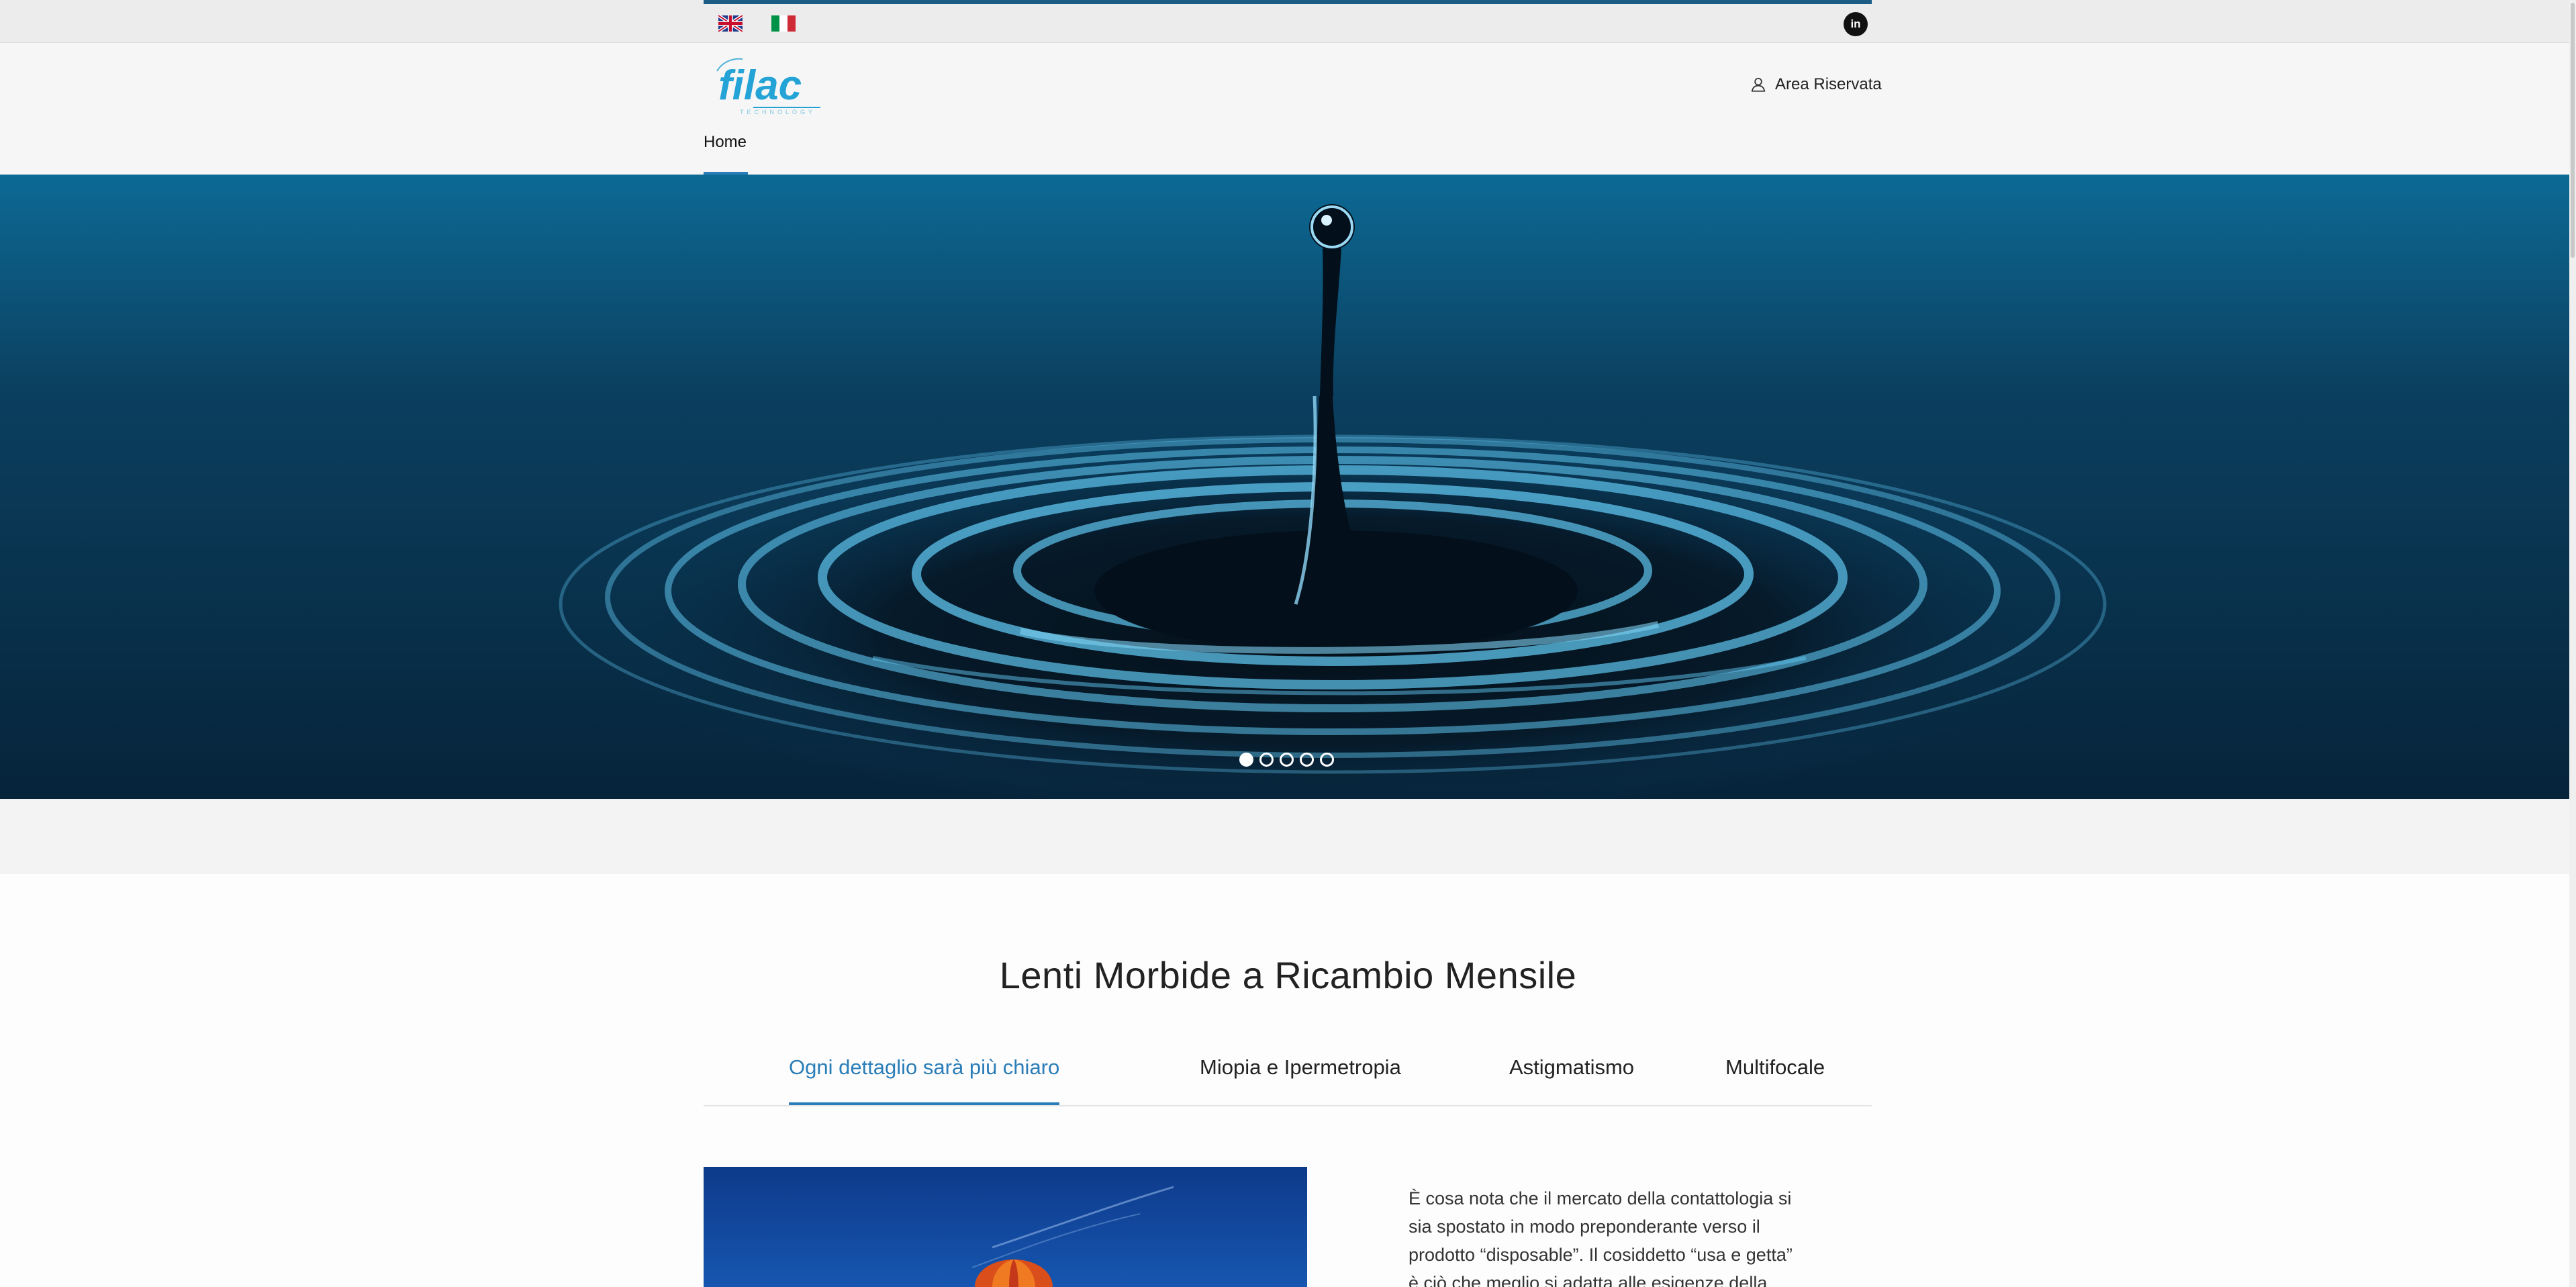 The height and width of the screenshot is (1287, 2576). I want to click on linkedin-icon: in, so click(1856, 24).